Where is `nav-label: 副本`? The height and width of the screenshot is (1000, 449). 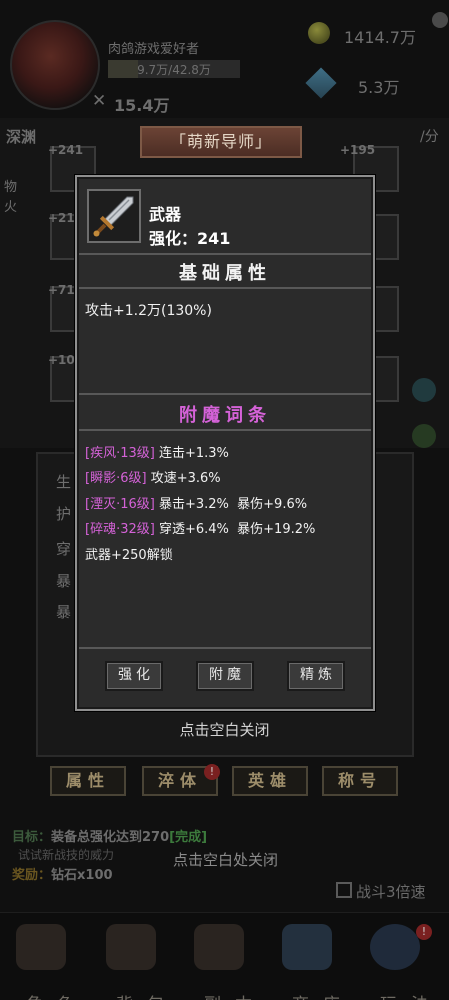
nav-label: 副本 is located at coordinates (221, 995).